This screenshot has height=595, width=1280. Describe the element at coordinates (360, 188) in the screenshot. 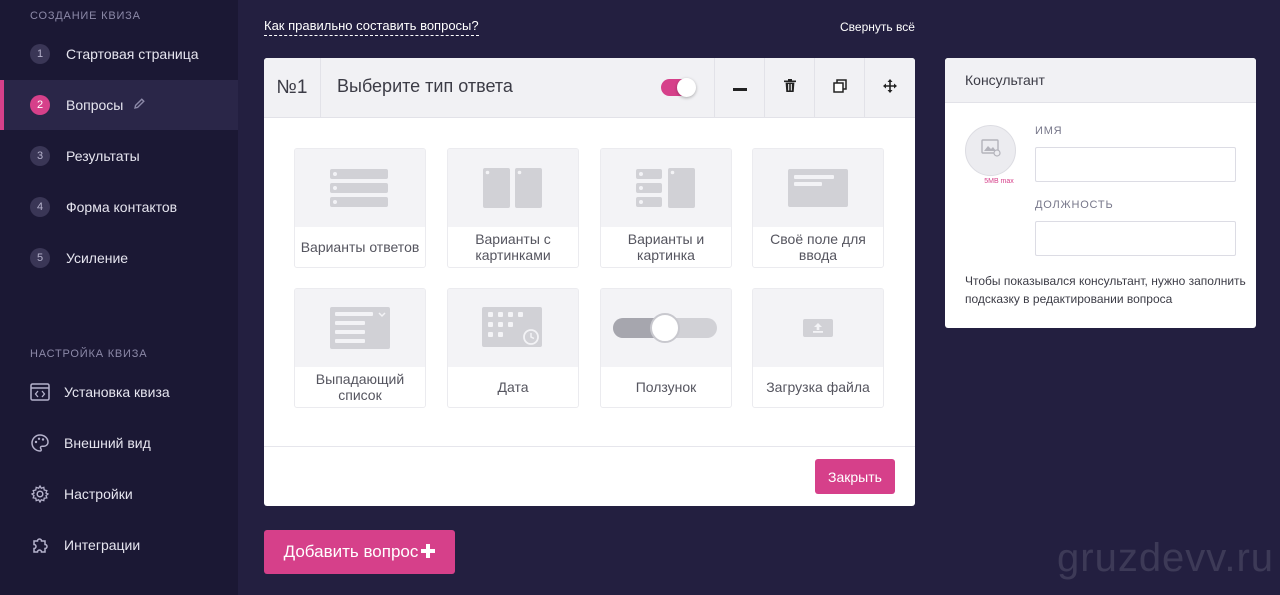

I see `list-options-icon` at that location.